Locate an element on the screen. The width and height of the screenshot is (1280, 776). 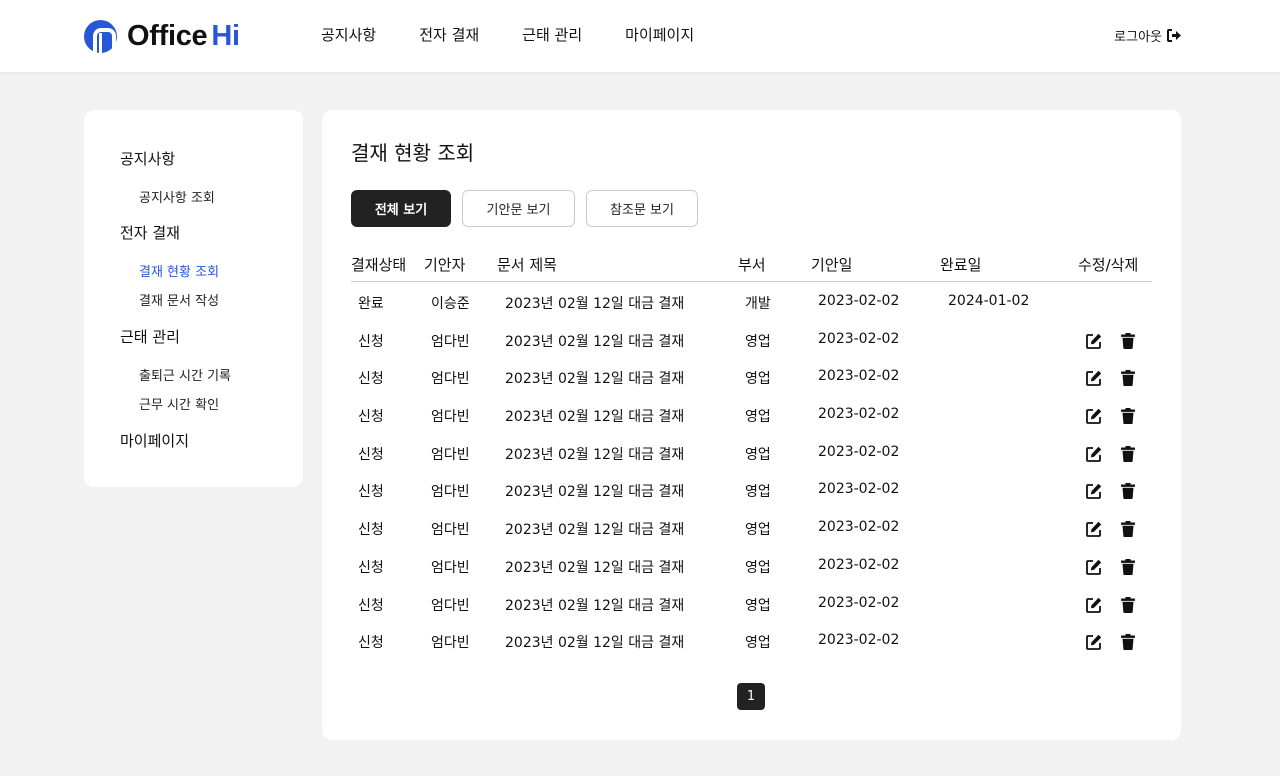
brand-logo: Office Hi is located at coordinates (162, 37).